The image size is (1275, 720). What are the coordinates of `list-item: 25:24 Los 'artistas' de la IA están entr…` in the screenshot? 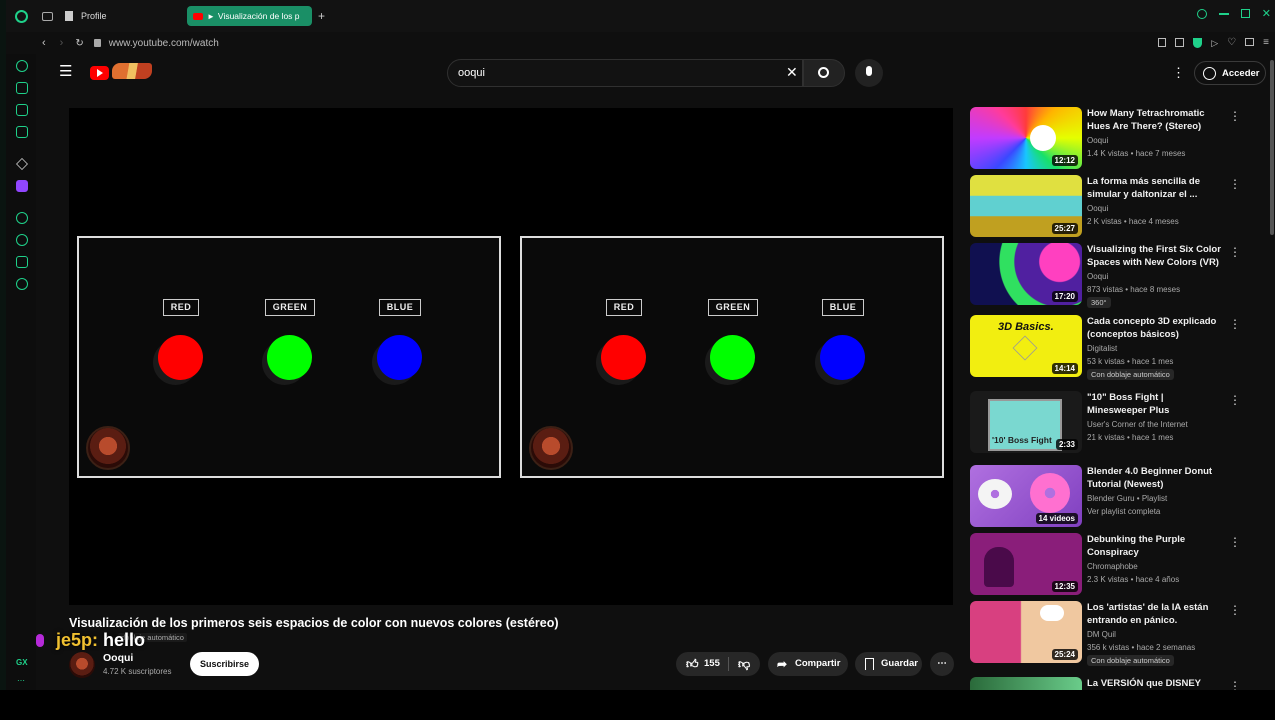 It's located at (1106, 633).